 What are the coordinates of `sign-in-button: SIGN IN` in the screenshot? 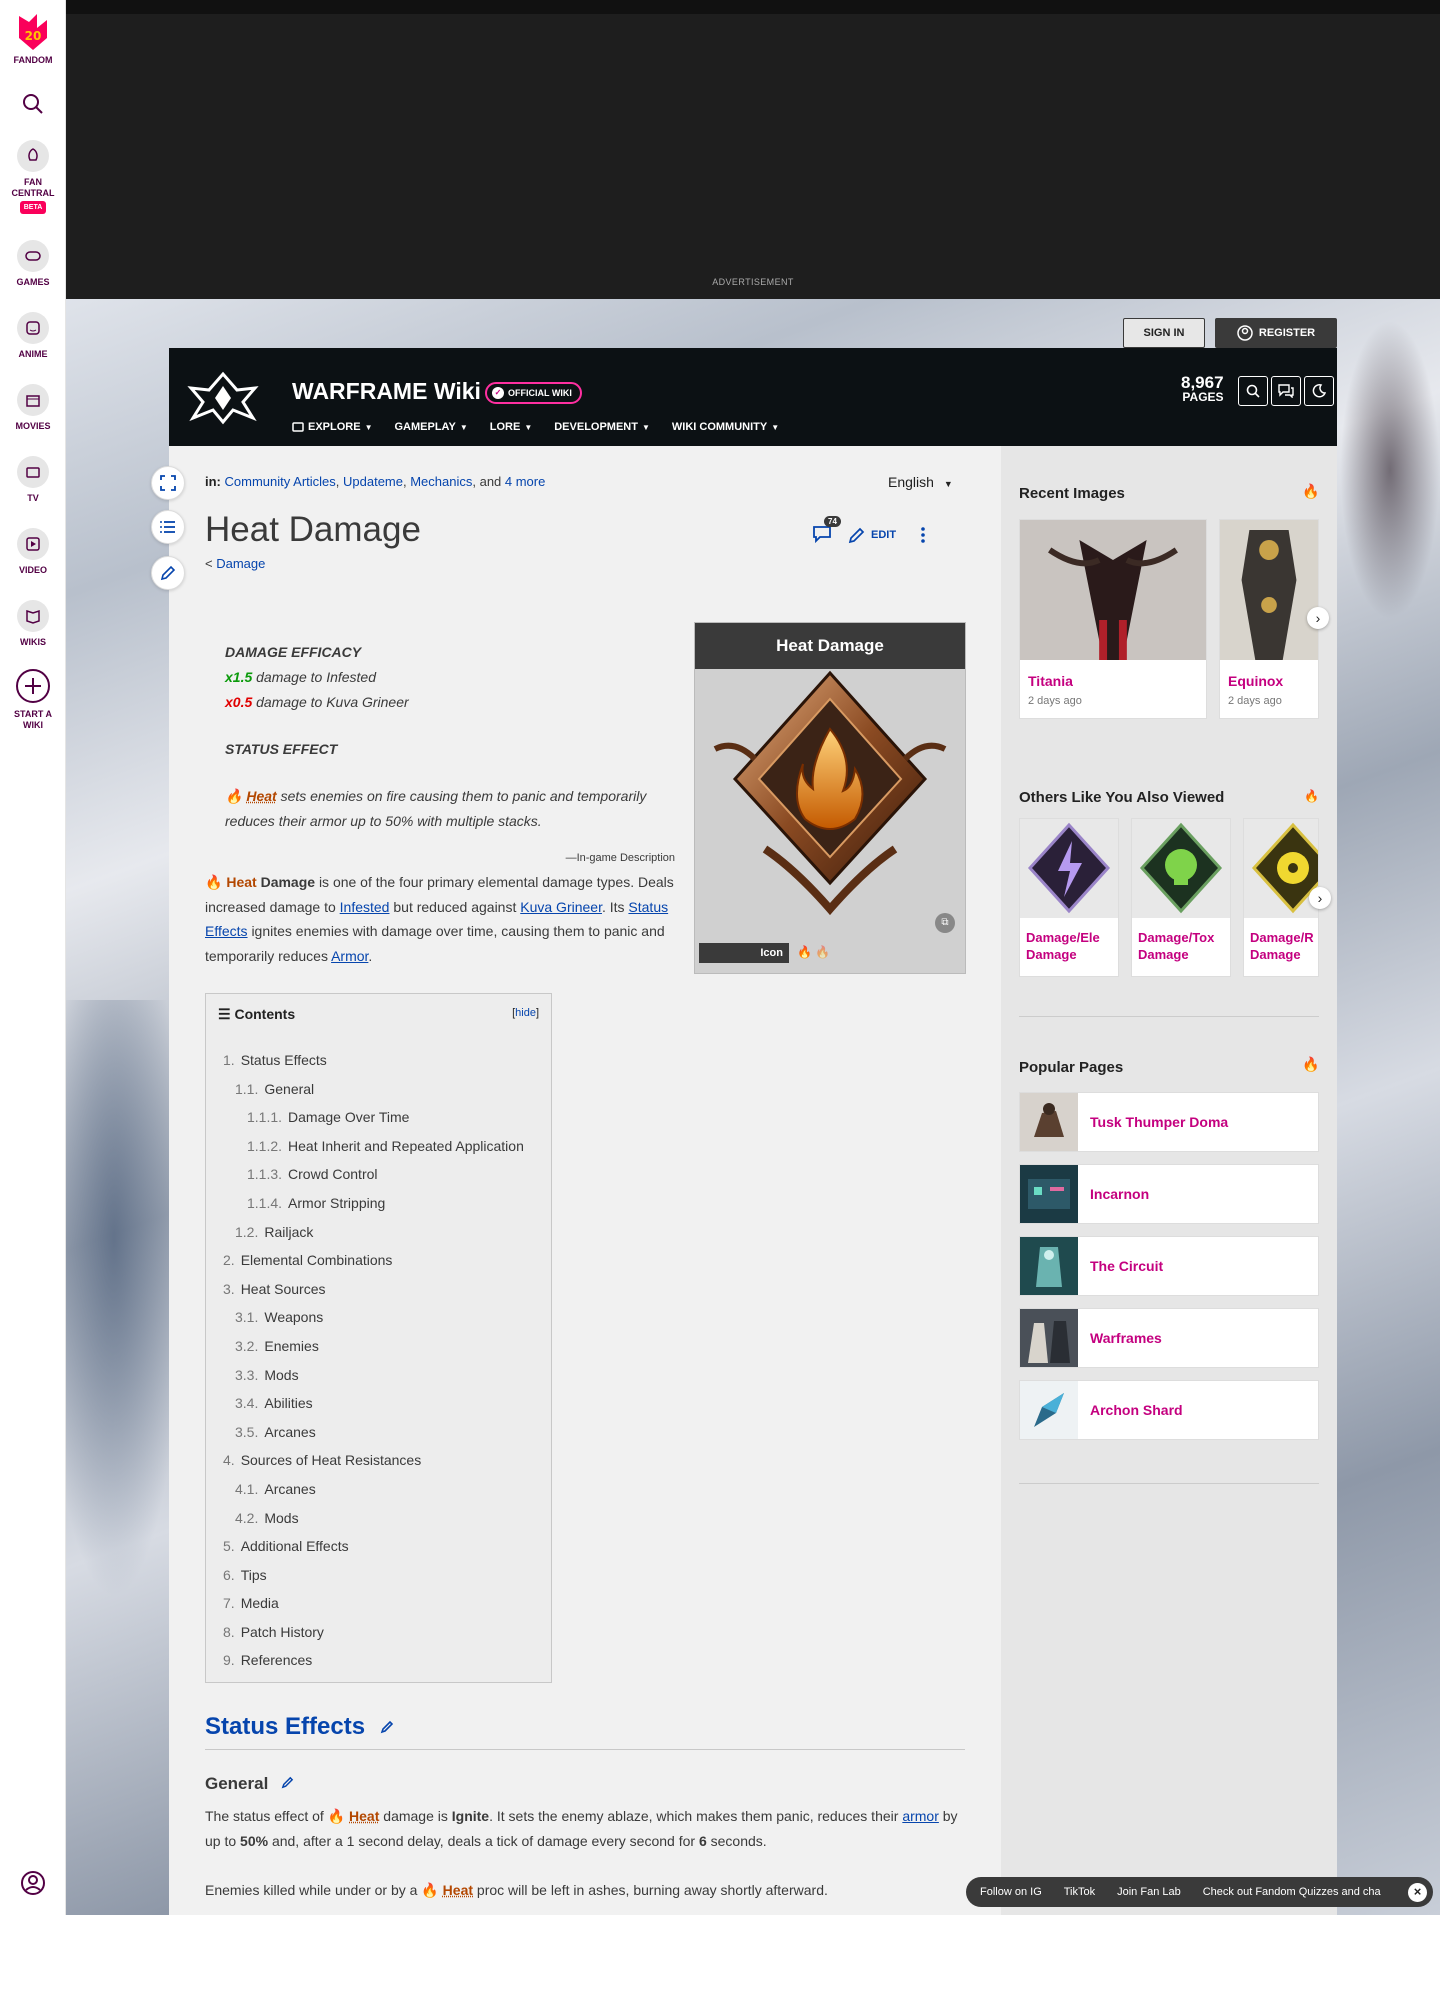 It's located at (1164, 333).